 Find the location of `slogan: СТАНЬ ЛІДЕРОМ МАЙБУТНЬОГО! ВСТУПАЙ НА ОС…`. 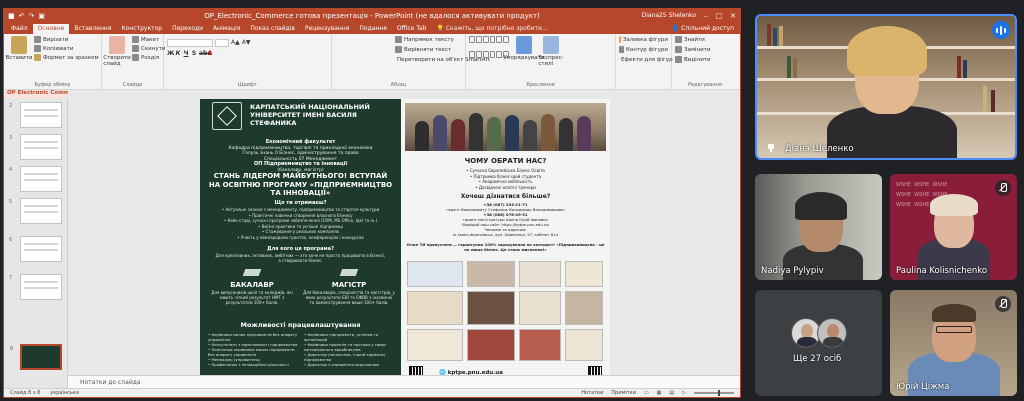

slogan: СТАНЬ ЛІДЕРОМ МАЙБУТНЬОГО! ВСТУПАЙ НА ОС… is located at coordinates (300, 184).